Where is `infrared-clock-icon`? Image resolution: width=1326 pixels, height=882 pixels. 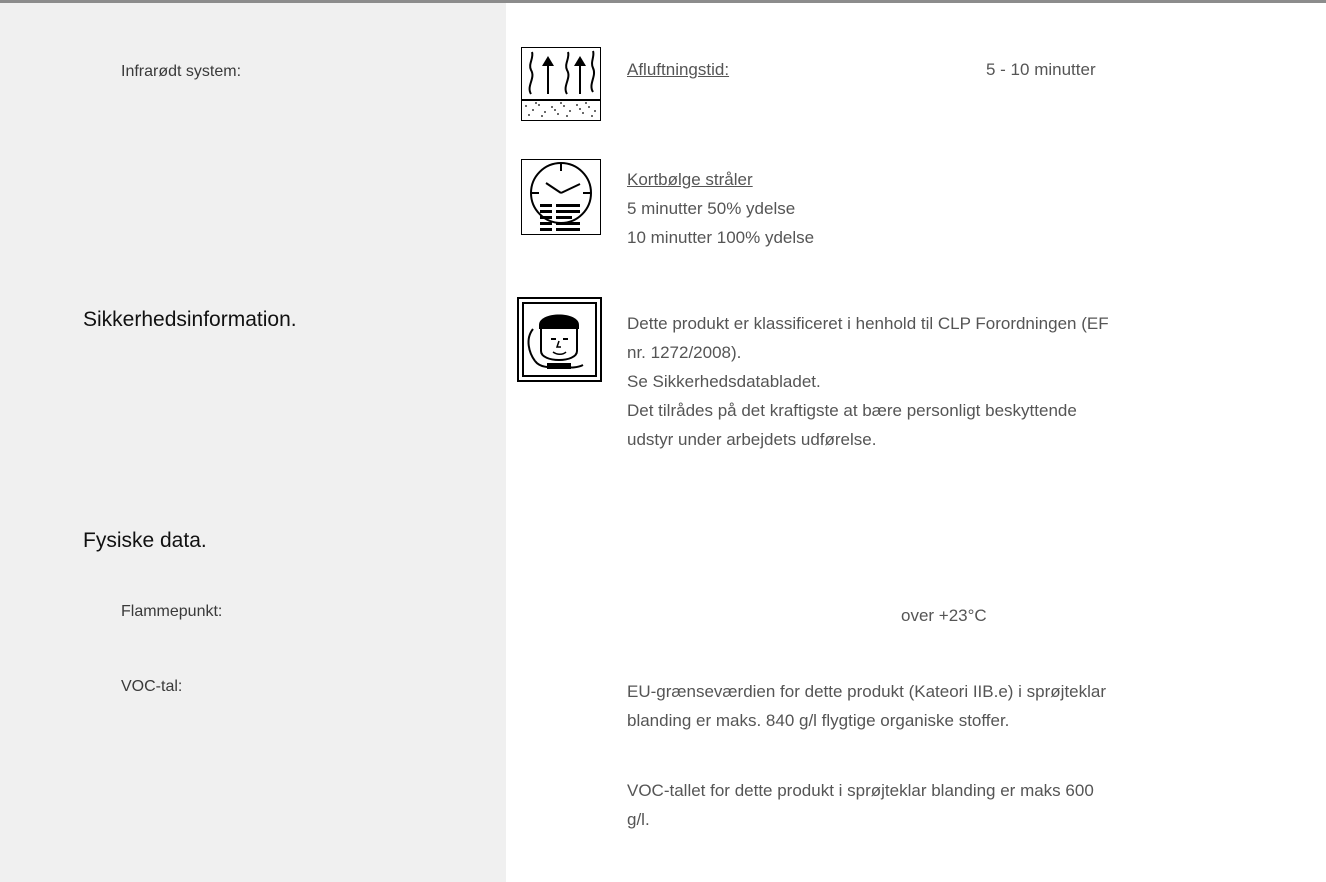
infrared-clock-icon is located at coordinates (561, 197).